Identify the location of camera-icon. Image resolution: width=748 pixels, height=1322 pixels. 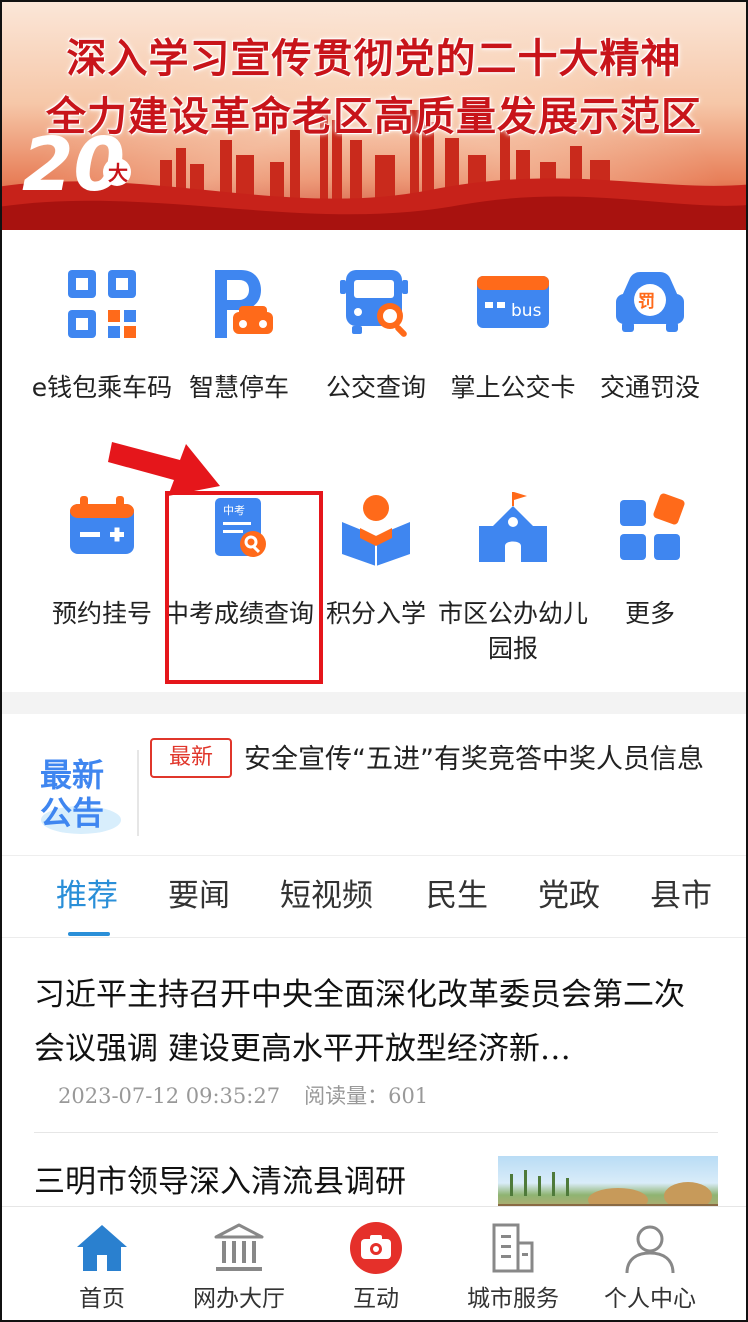
(376, 1248).